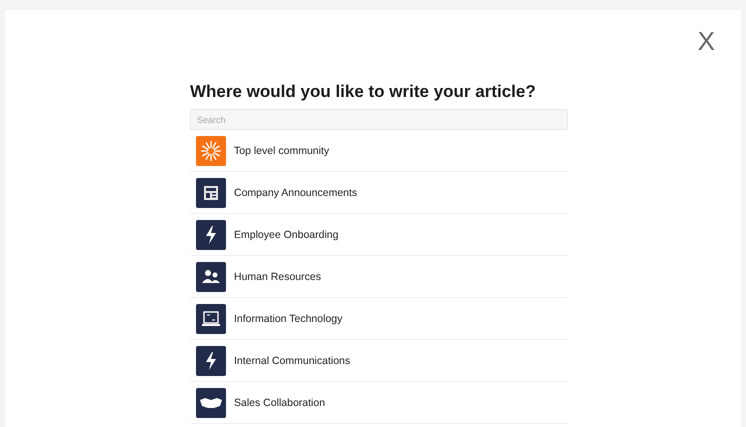  What do you see at coordinates (379, 193) in the screenshot?
I see `community-item: Company Announcements` at bounding box center [379, 193].